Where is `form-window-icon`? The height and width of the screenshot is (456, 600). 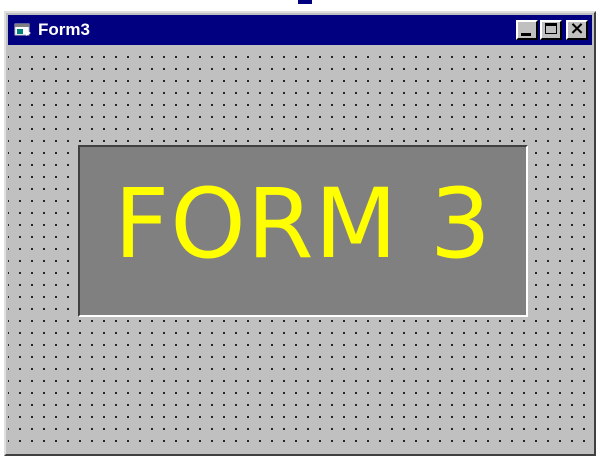 form-window-icon is located at coordinates (23, 30).